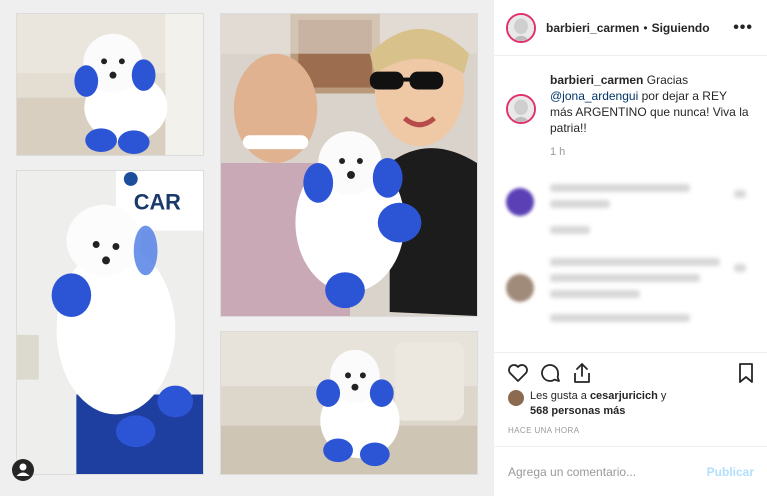 Image resolution: width=767 pixels, height=496 pixels. What do you see at coordinates (521, 27) in the screenshot?
I see `avatar` at bounding box center [521, 27].